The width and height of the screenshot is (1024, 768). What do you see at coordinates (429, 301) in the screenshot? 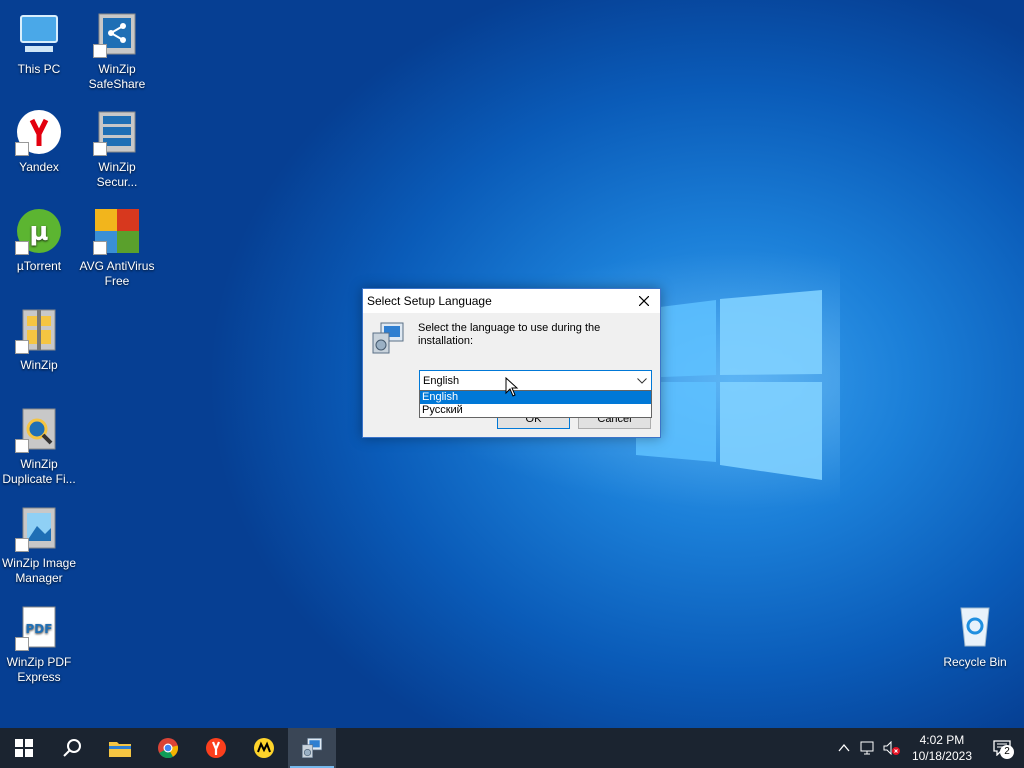
I see `dialog-title: Select Setup Language` at bounding box center [429, 301].